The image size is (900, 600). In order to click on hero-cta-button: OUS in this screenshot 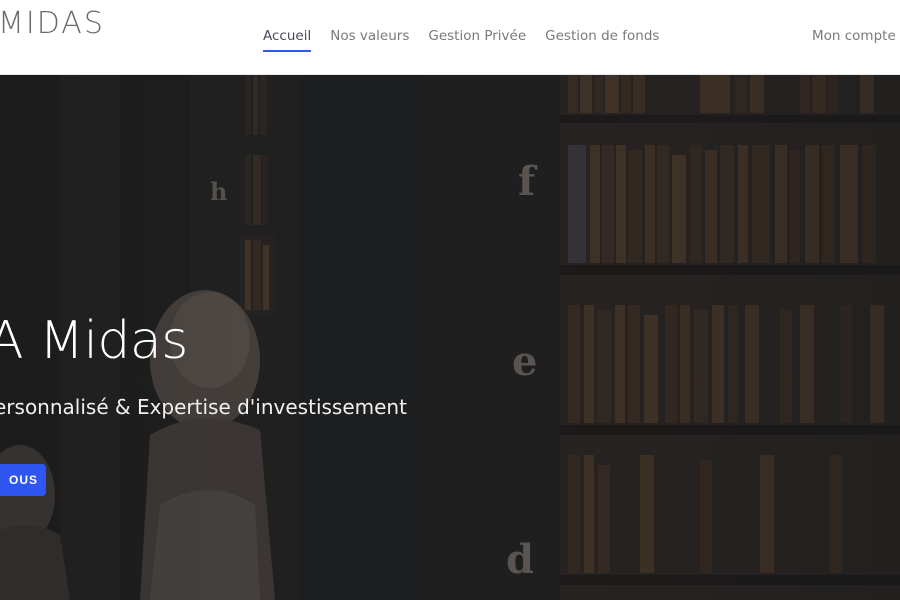, I will do `click(23, 480)`.